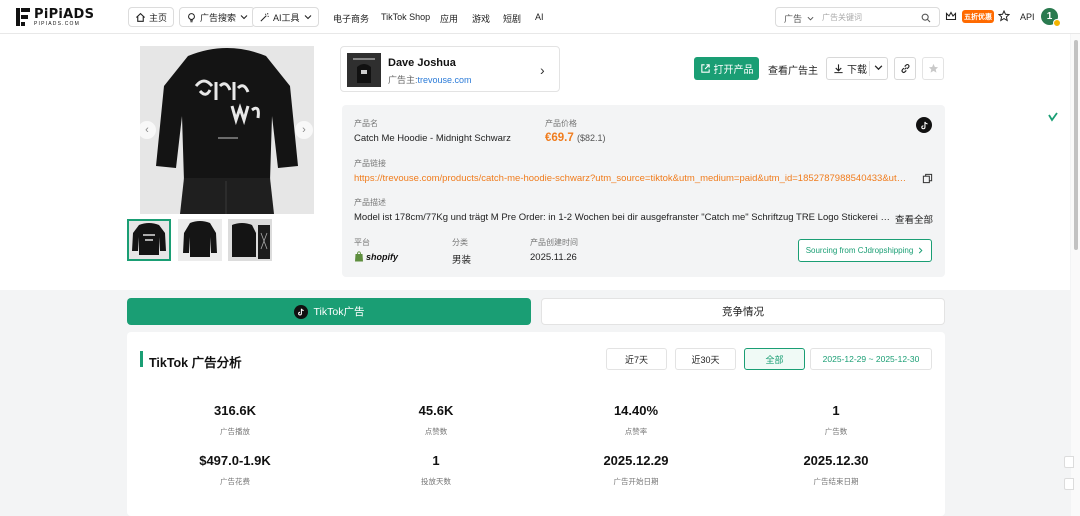  I want to click on date-range-picker: 2025-12-29 ~ 2025-12-30, so click(871, 359).